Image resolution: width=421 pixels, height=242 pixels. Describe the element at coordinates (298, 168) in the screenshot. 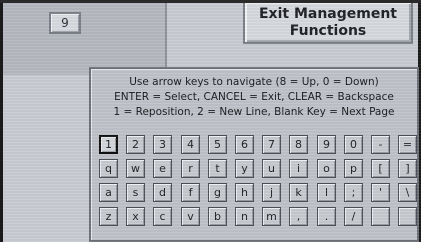

I see `key: i` at that location.